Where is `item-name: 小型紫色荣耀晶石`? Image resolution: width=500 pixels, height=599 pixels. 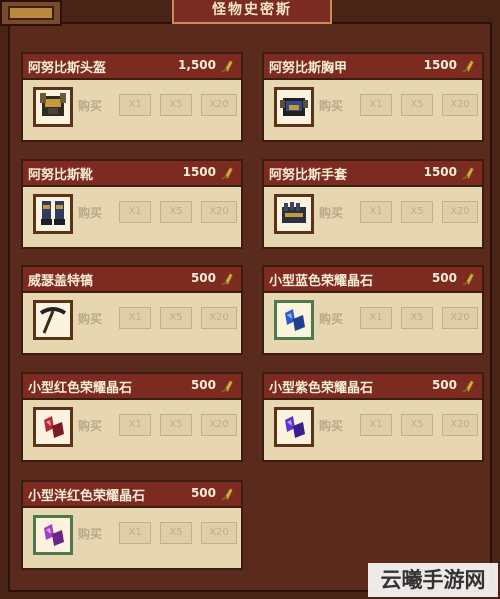 item-name: 小型紫色荣耀晶石 is located at coordinates (321, 388).